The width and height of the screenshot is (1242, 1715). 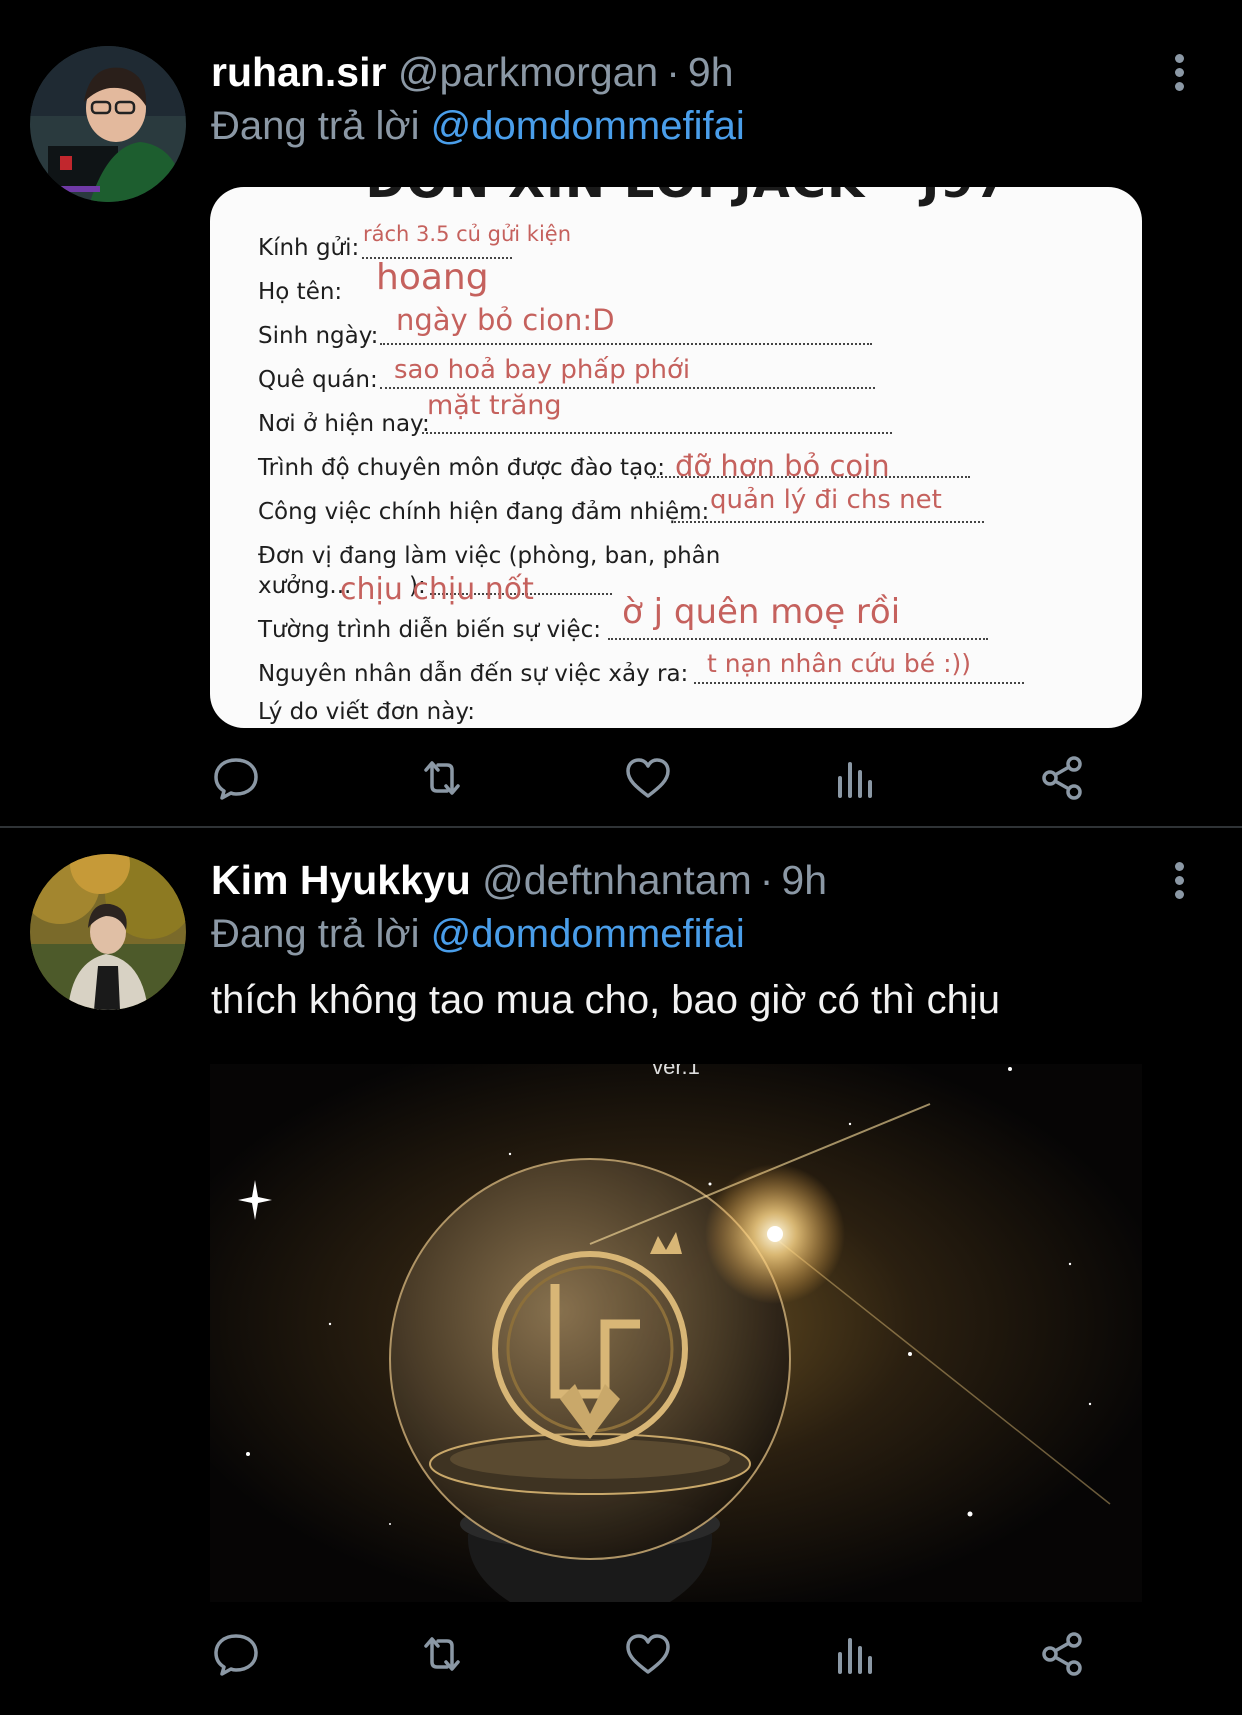 I want to click on handwriting: ờ j quên moẹ rồi, so click(x=761, y=612).